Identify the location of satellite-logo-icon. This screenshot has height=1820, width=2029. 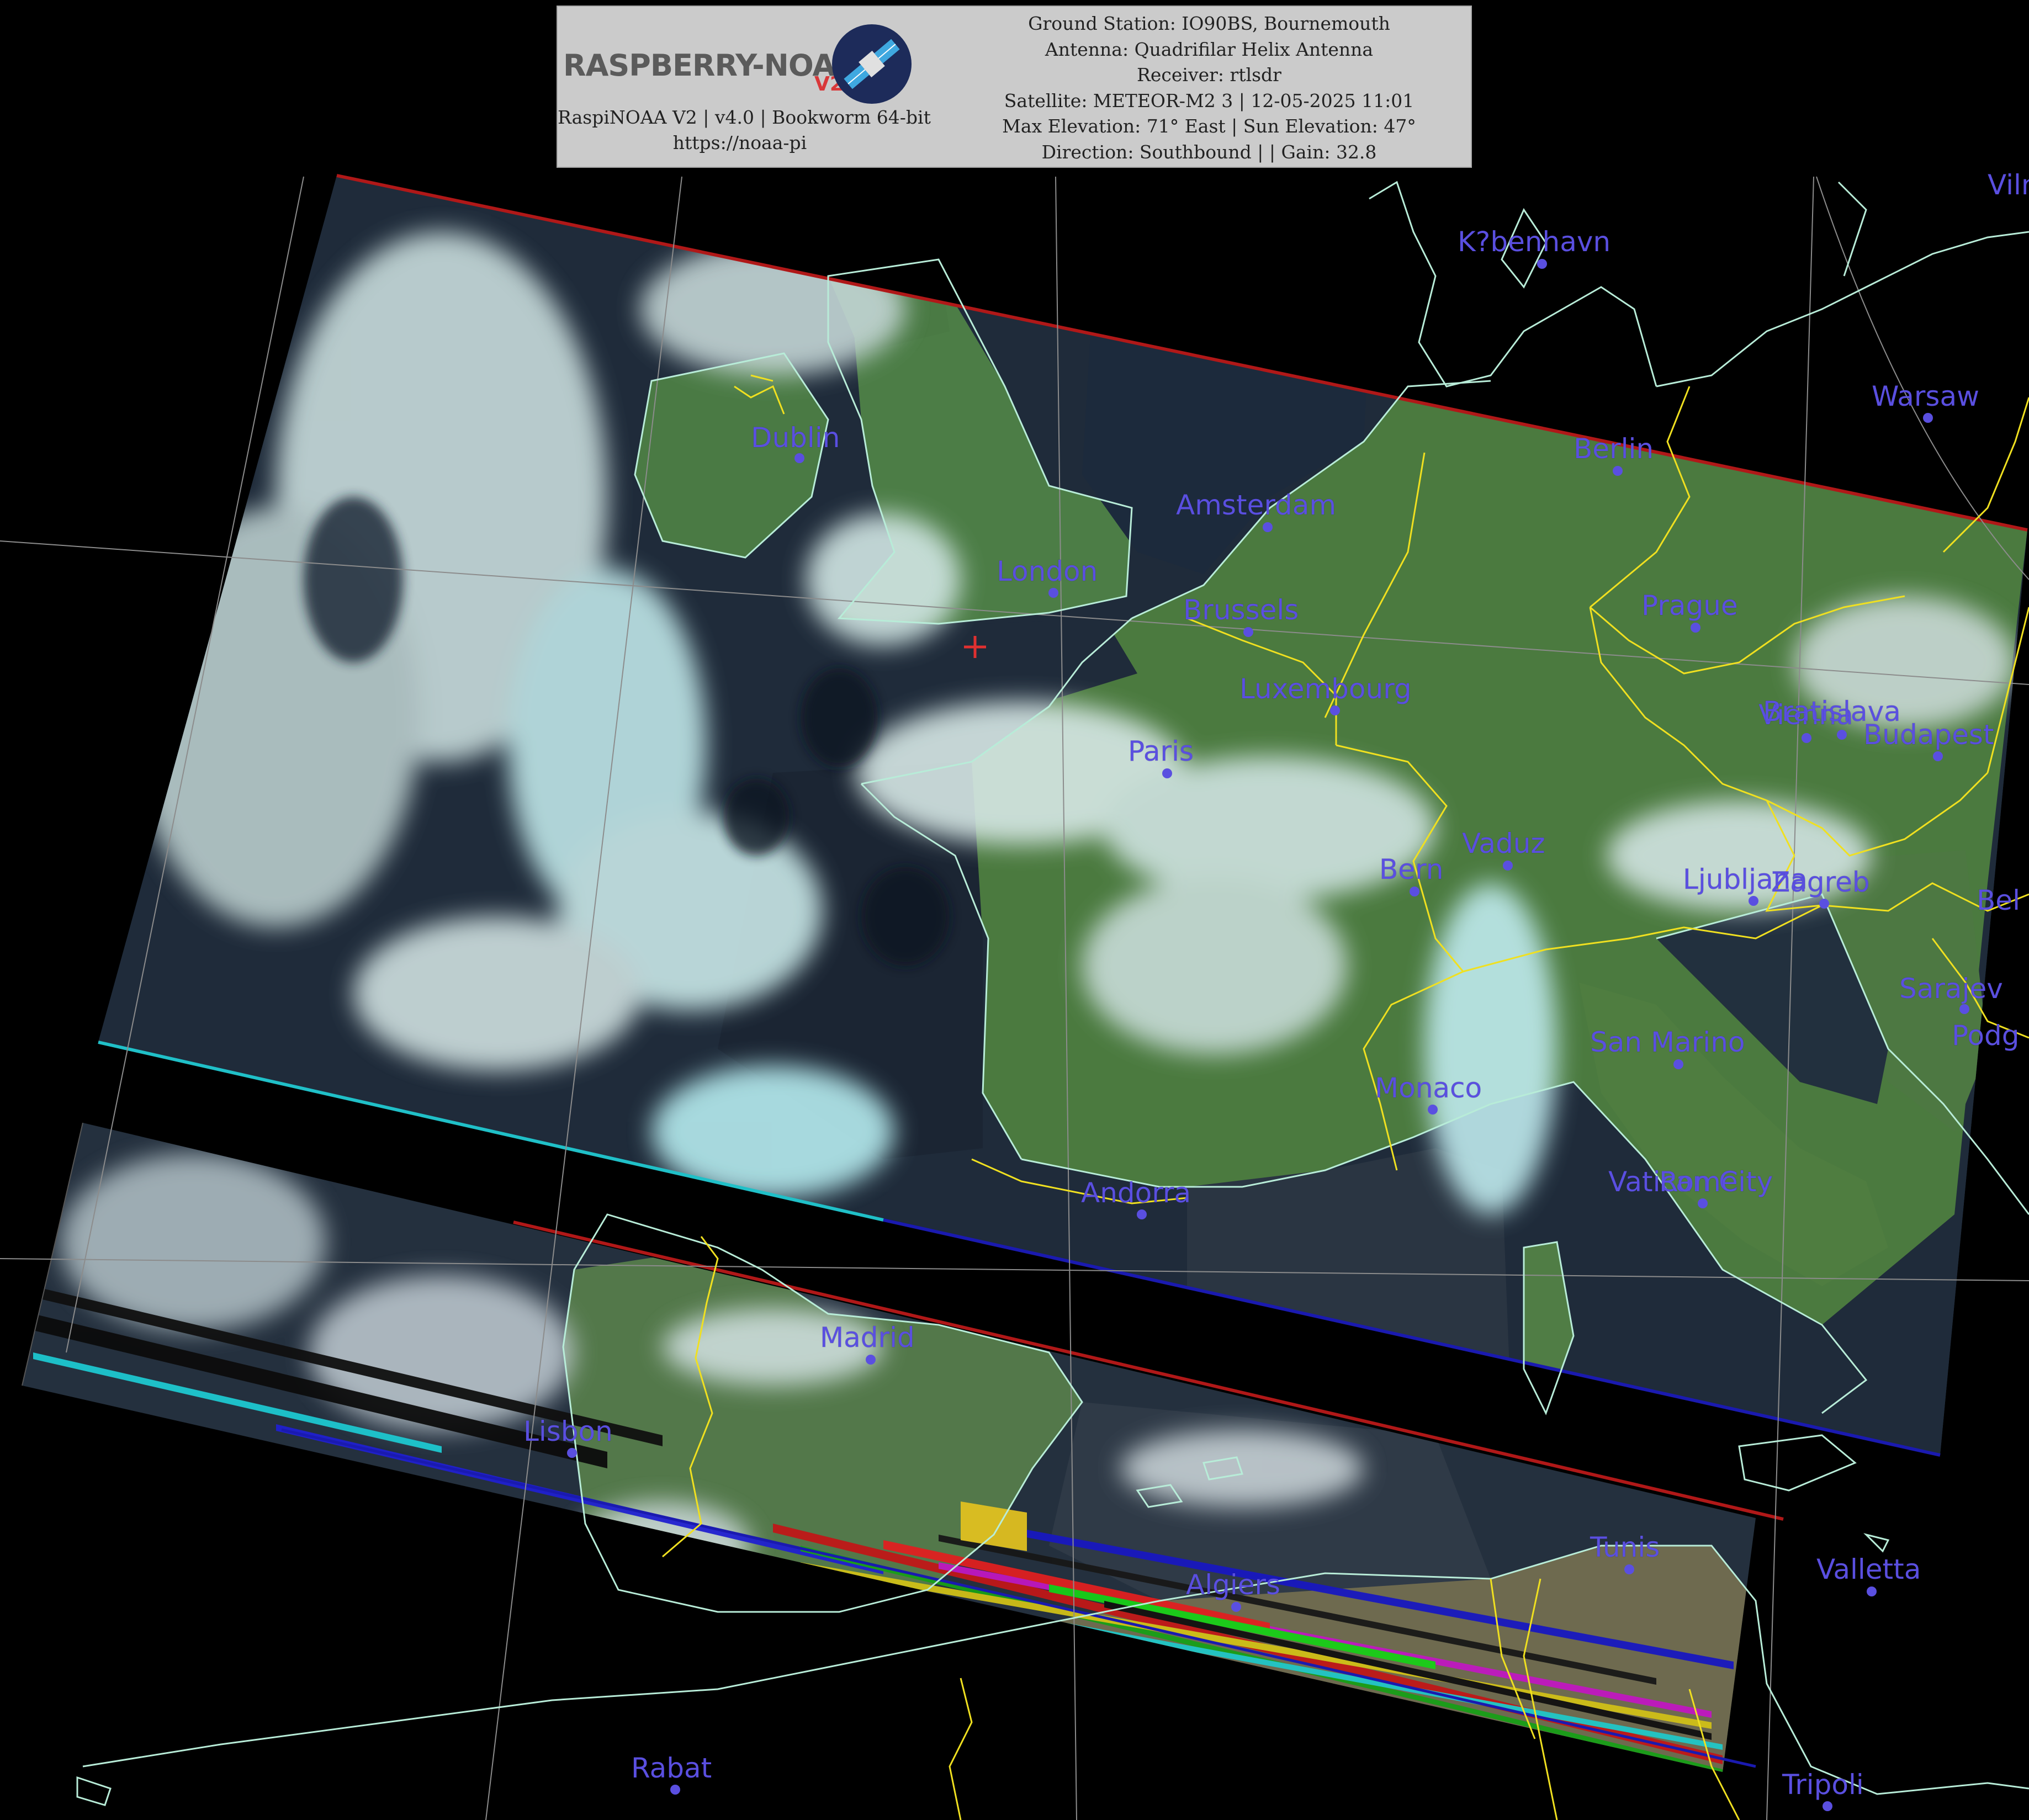
(872, 64).